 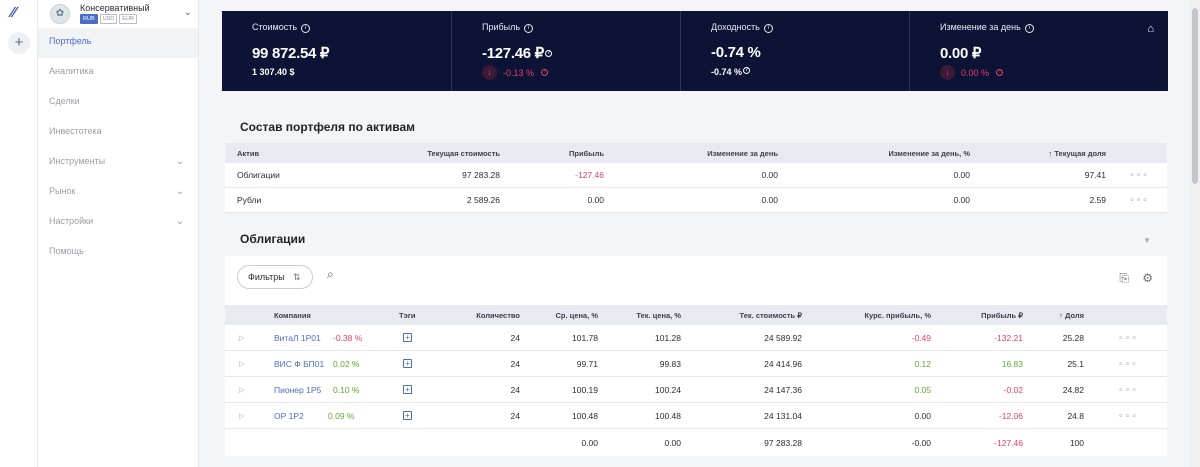 I want to click on total-cur-price: 0.00, so click(x=672, y=443).